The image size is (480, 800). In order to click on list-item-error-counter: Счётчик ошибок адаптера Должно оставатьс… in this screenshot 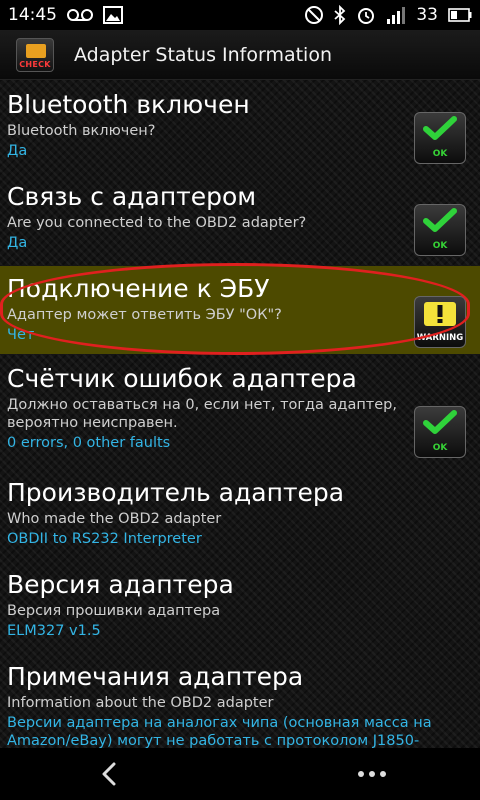, I will do `click(240, 419)`.